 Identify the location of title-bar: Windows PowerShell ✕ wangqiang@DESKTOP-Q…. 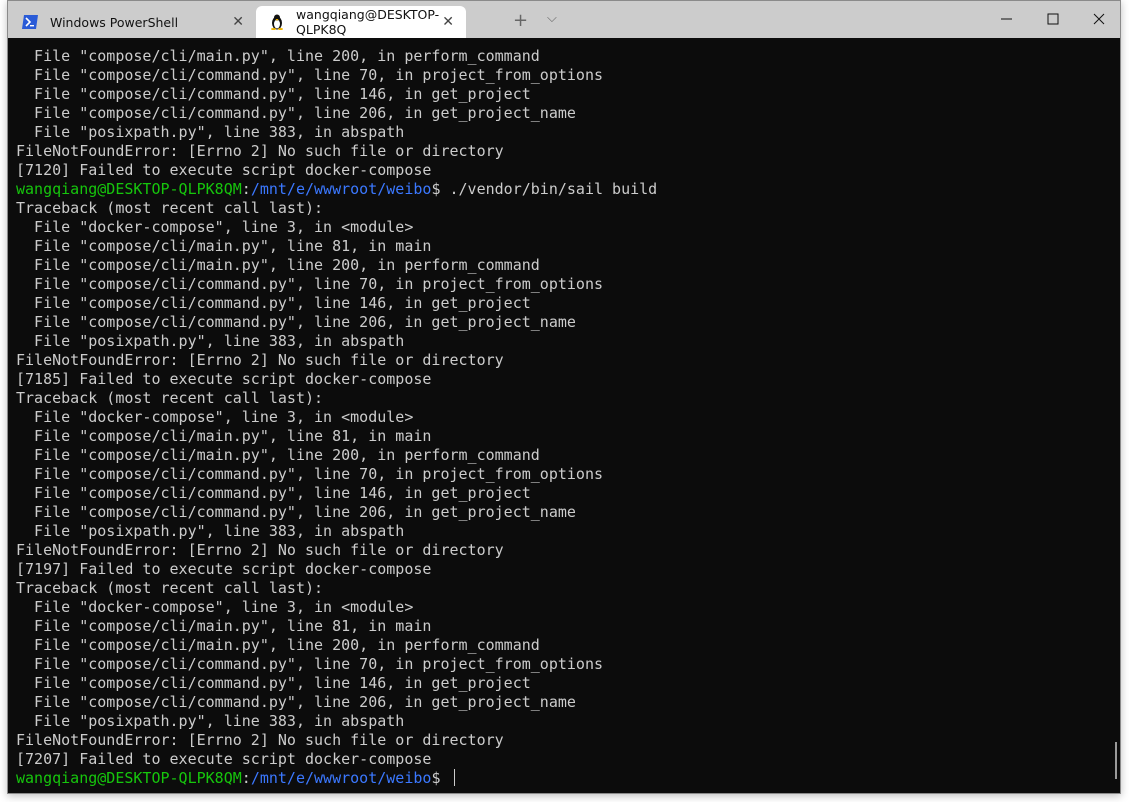
(564, 19).